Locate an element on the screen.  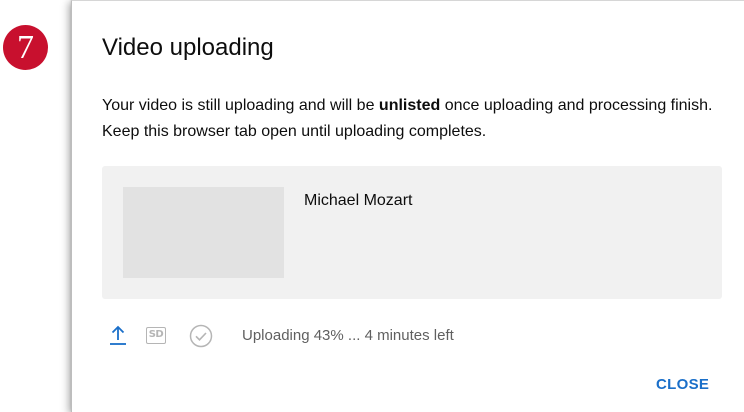
upload-status-row: SD Uploading 43% ... 4 minutes left is located at coordinates (412, 336).